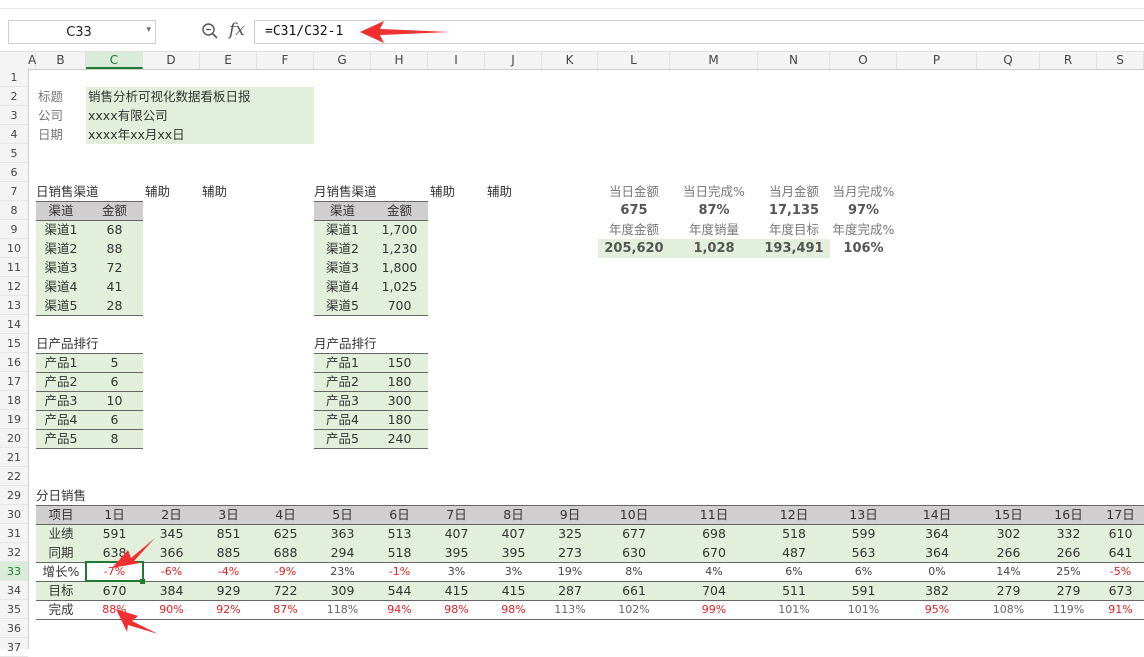  I want to click on sales-value: 851, so click(228, 533).